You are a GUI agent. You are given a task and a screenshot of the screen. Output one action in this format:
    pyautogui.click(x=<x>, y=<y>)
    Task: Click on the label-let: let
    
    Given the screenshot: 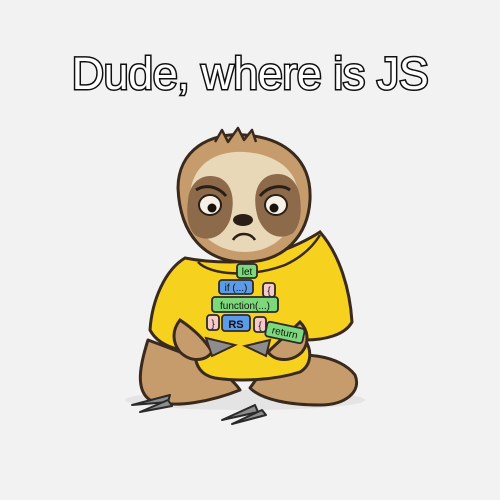 What is the action you would take?
    pyautogui.click(x=247, y=272)
    